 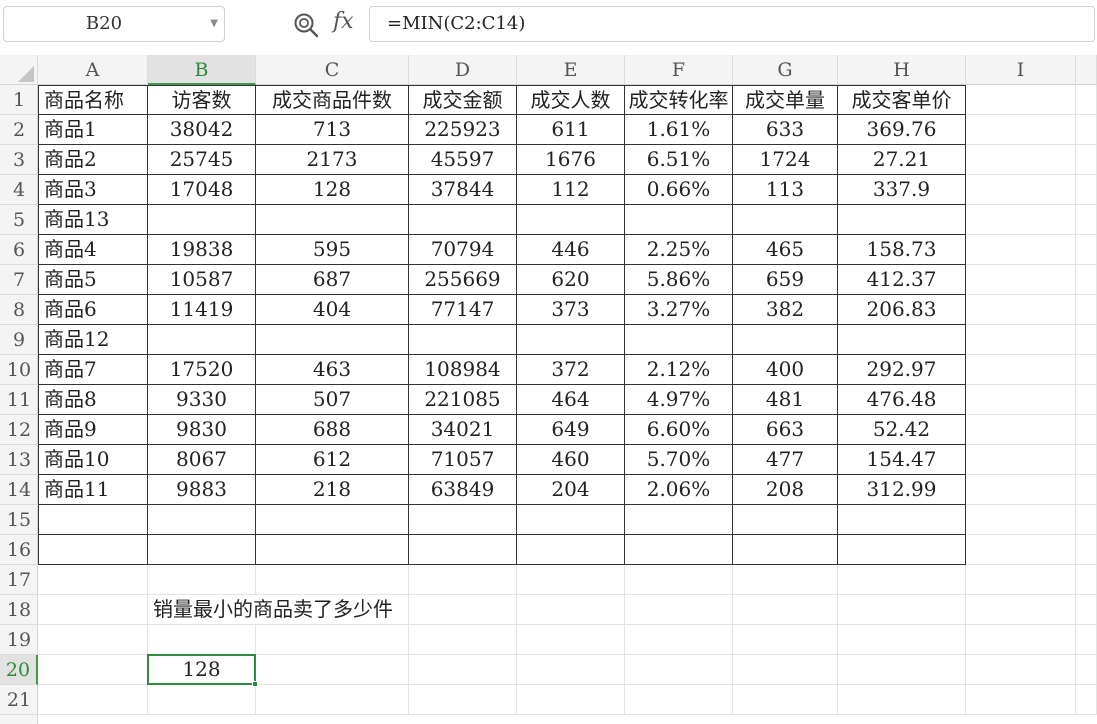 I want to click on table-cell: 70794, so click(x=463, y=250).